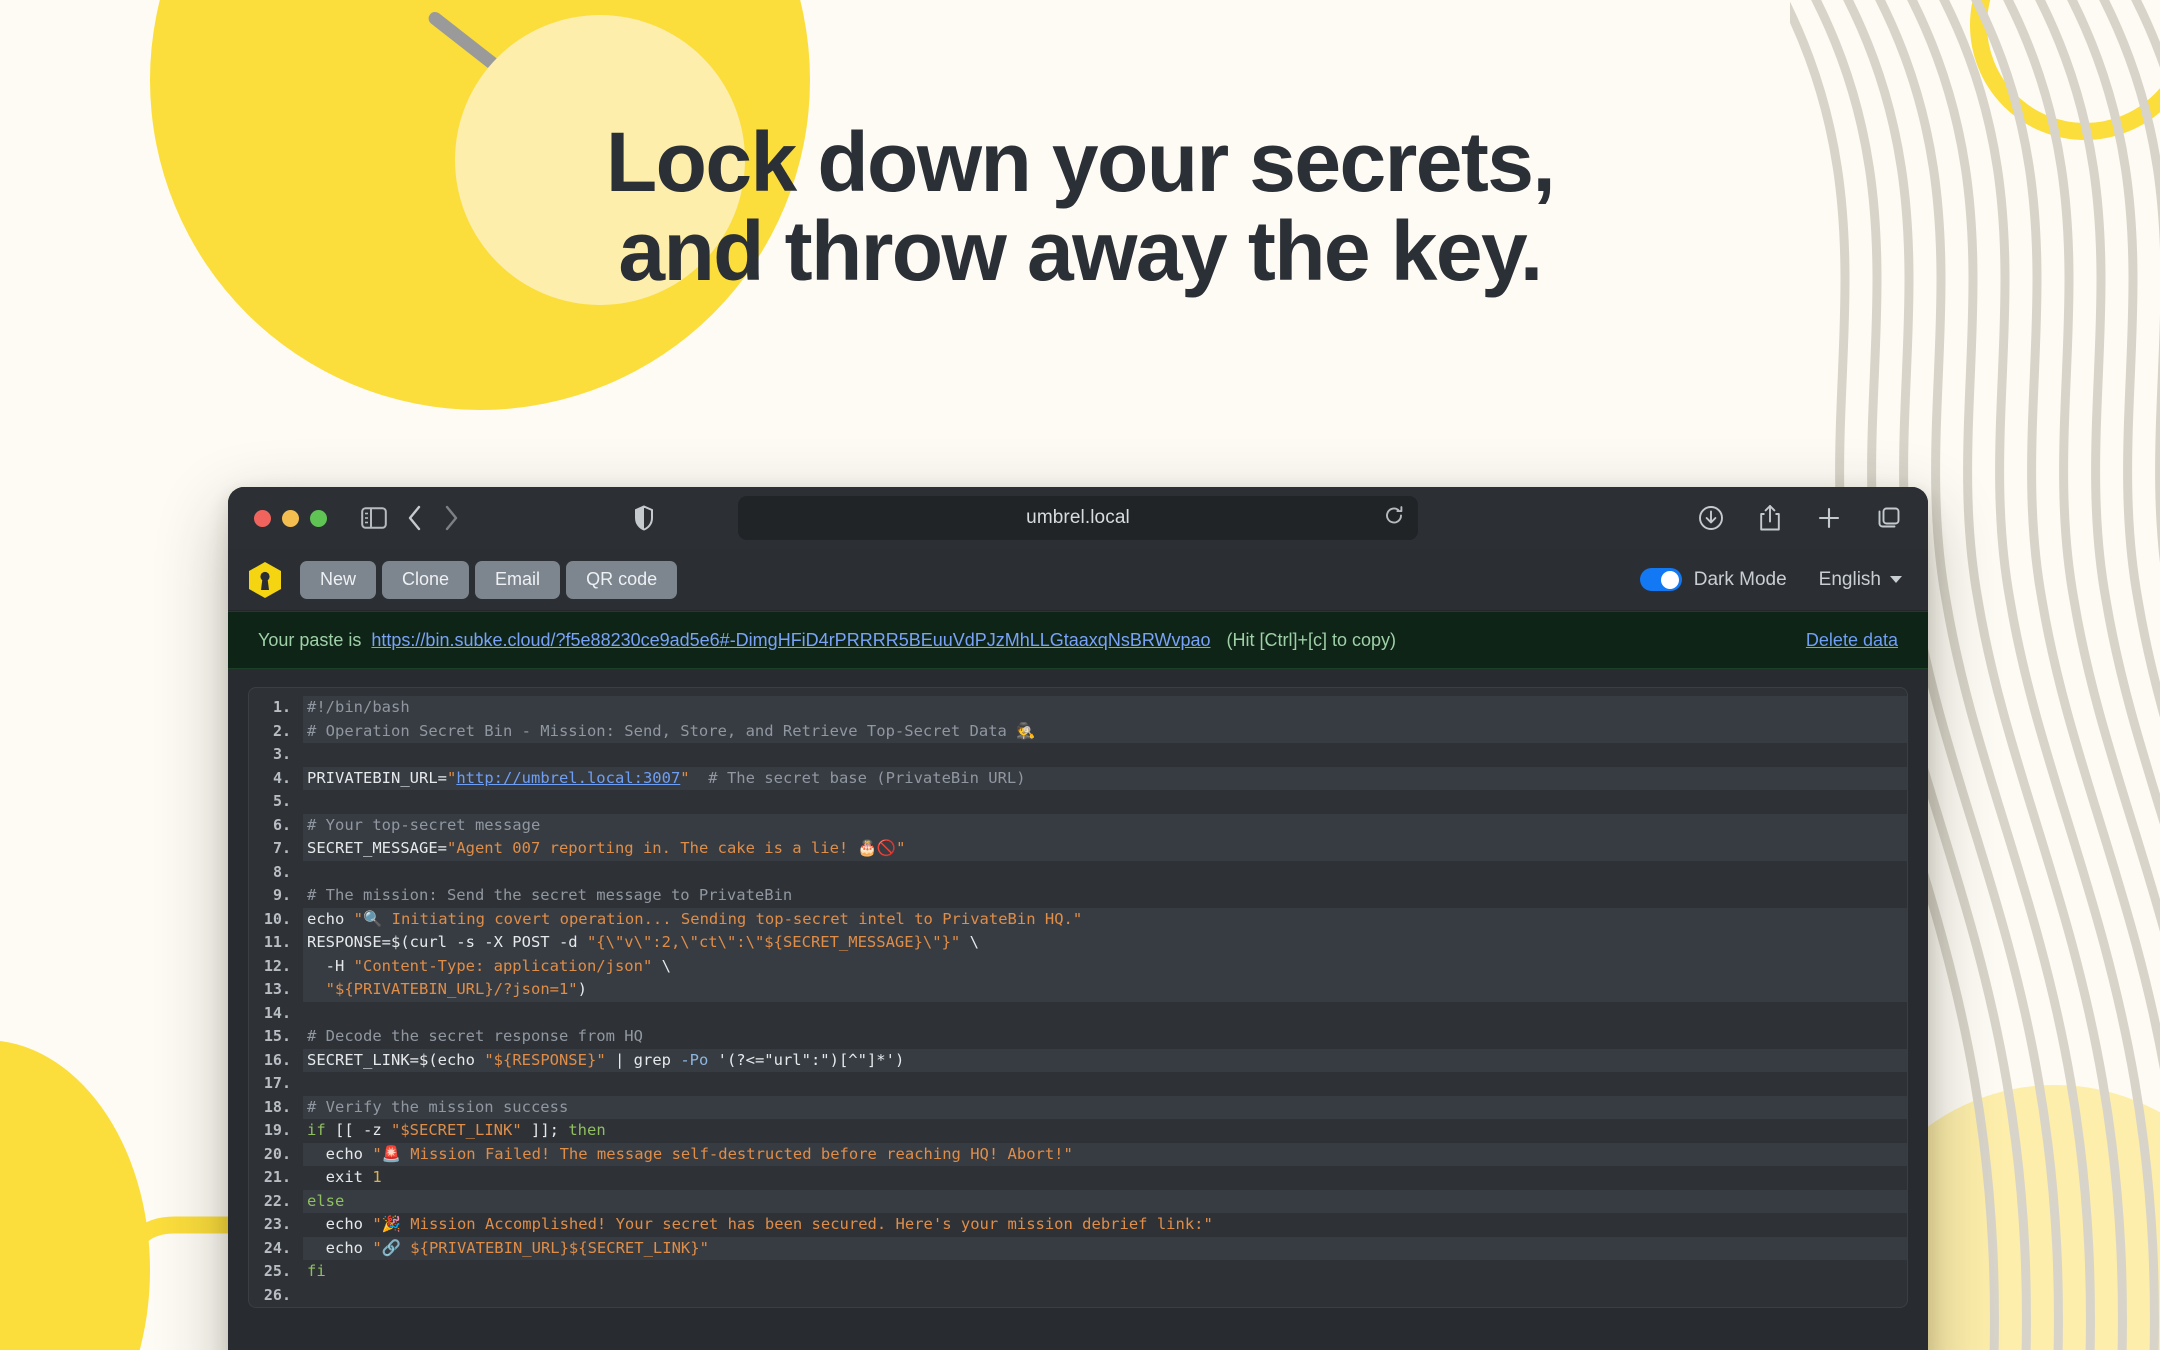 The width and height of the screenshot is (2160, 1350). I want to click on code-token: -H, so click(330, 965).